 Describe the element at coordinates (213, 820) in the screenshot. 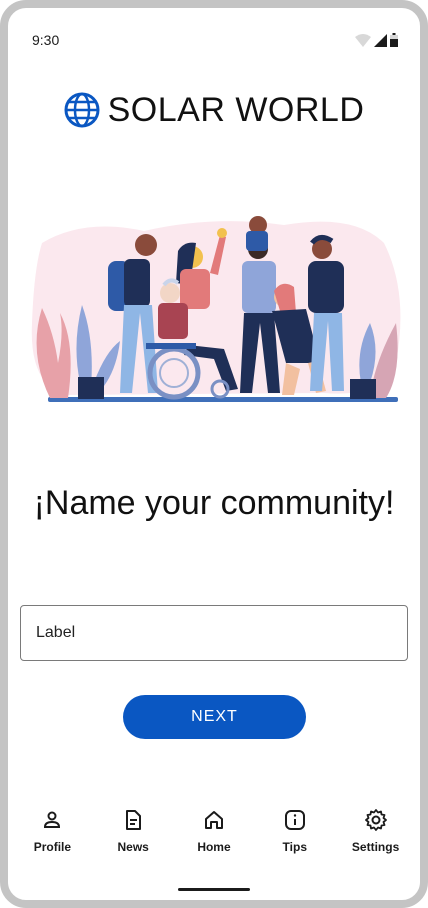

I see `home-icon` at that location.